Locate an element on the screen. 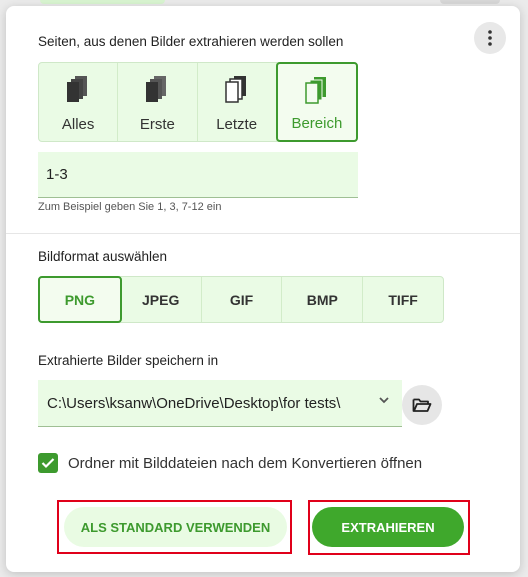 The image size is (528, 577). pages-last-icon is located at coordinates (235, 89).